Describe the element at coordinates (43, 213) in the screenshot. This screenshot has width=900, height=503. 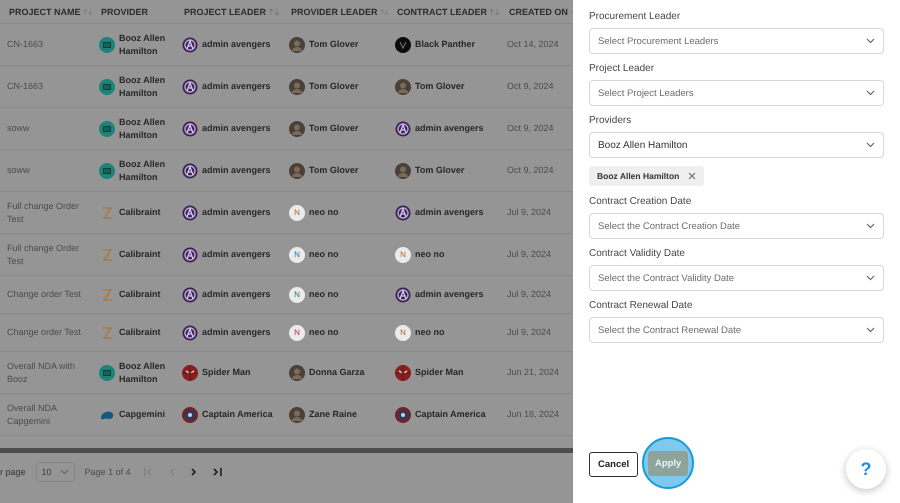
I see `project-name: Full change Order Test` at that location.